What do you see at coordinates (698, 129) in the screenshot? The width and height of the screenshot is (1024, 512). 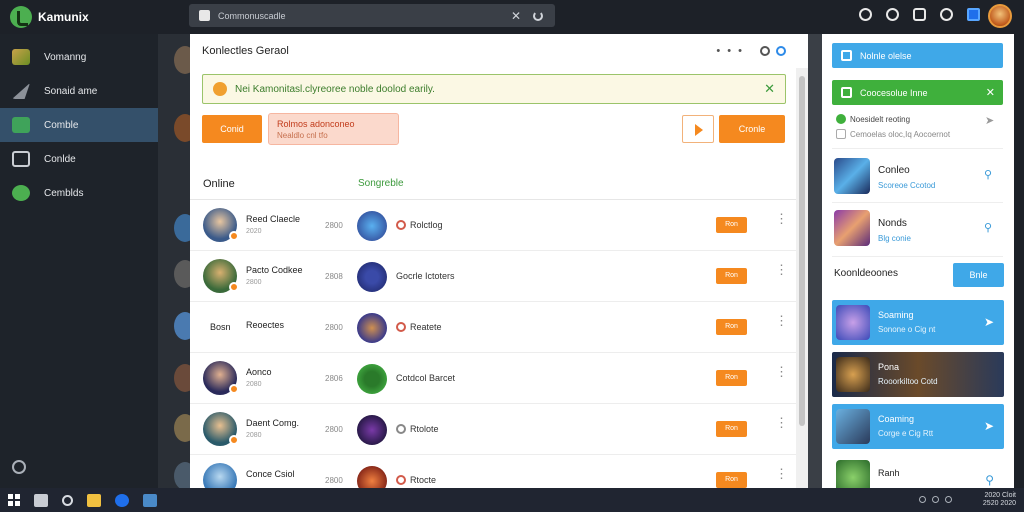 I see `play-button` at bounding box center [698, 129].